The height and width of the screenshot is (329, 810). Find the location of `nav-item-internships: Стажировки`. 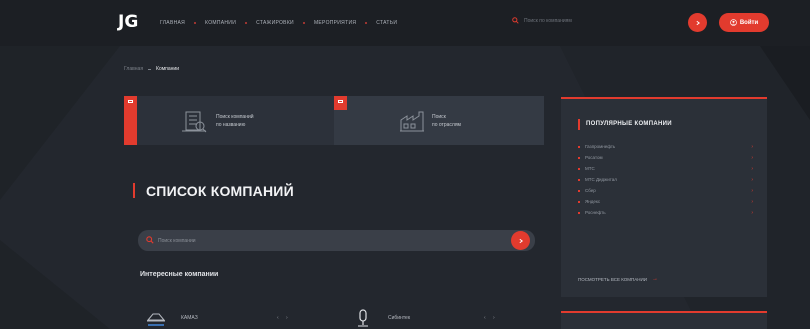

nav-item-internships: Стажировки is located at coordinates (275, 23).